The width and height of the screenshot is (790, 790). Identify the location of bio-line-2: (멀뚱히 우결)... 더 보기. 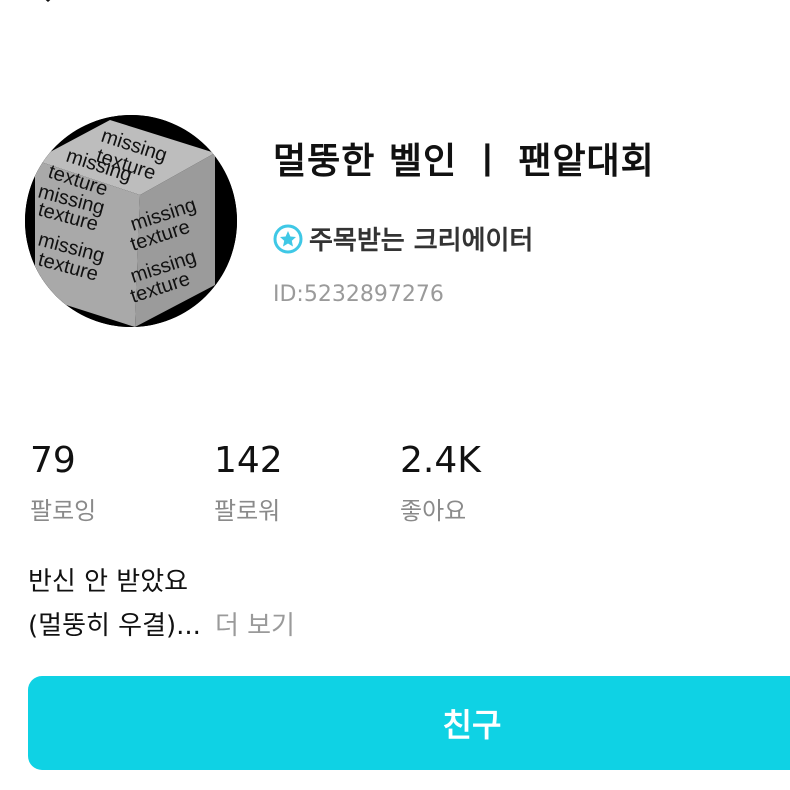
(161, 626).